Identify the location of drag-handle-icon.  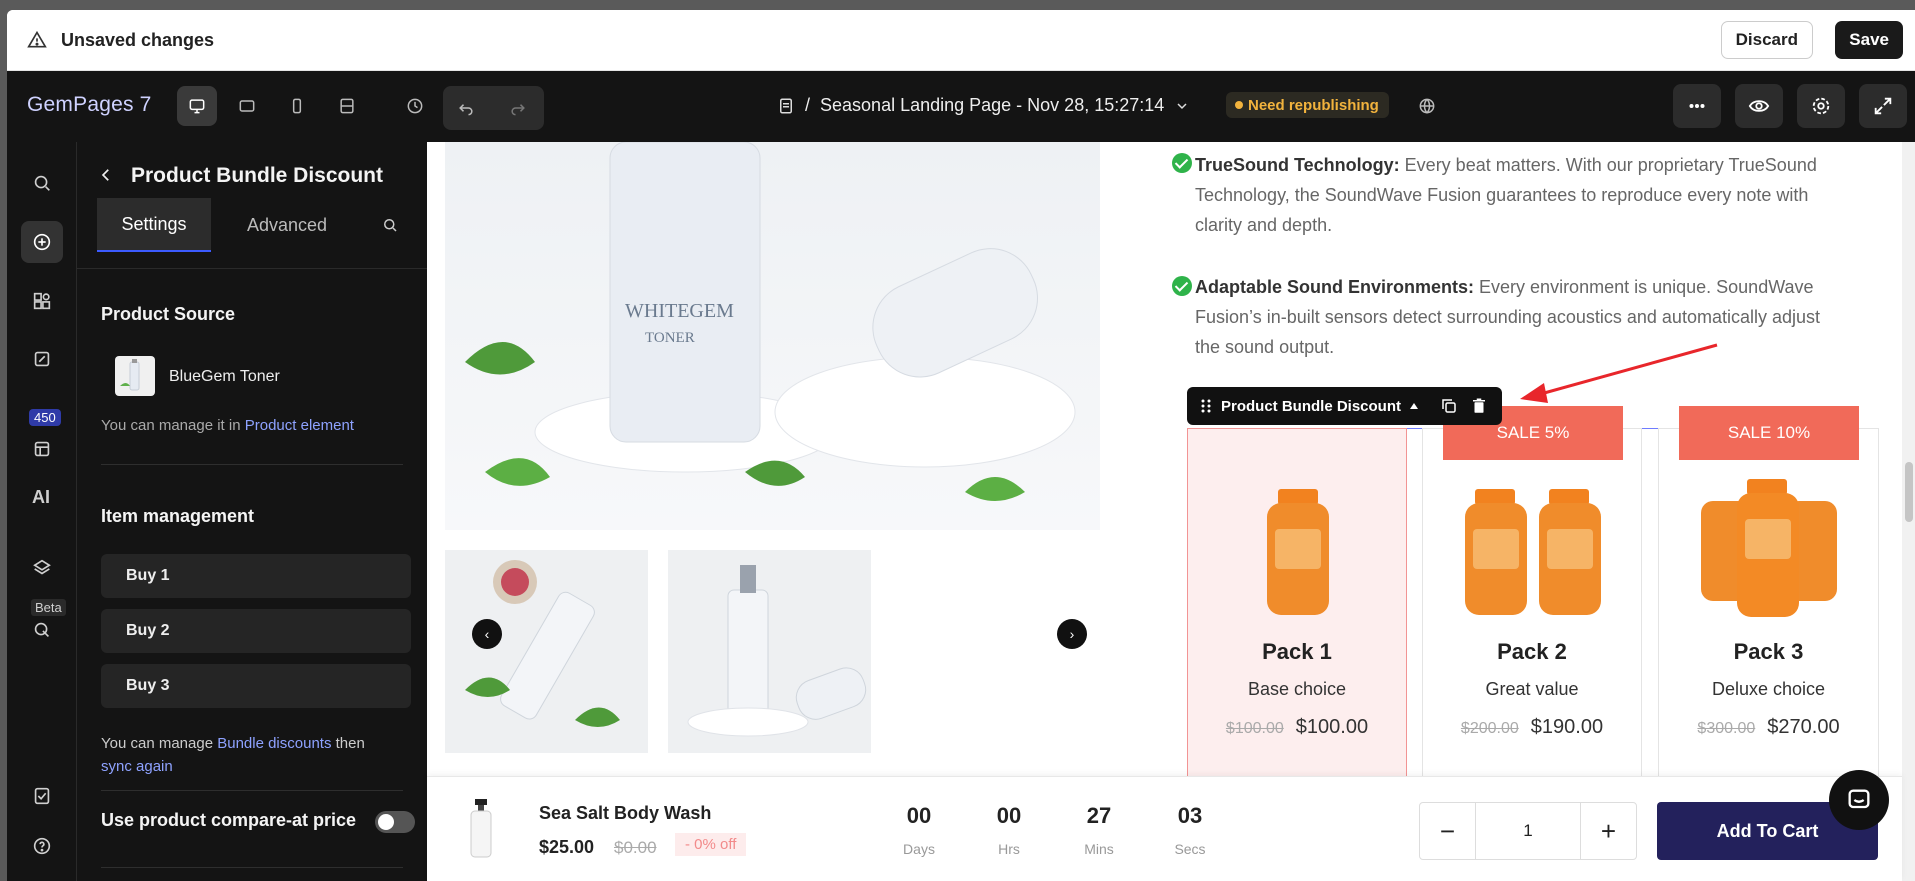
(1206, 406).